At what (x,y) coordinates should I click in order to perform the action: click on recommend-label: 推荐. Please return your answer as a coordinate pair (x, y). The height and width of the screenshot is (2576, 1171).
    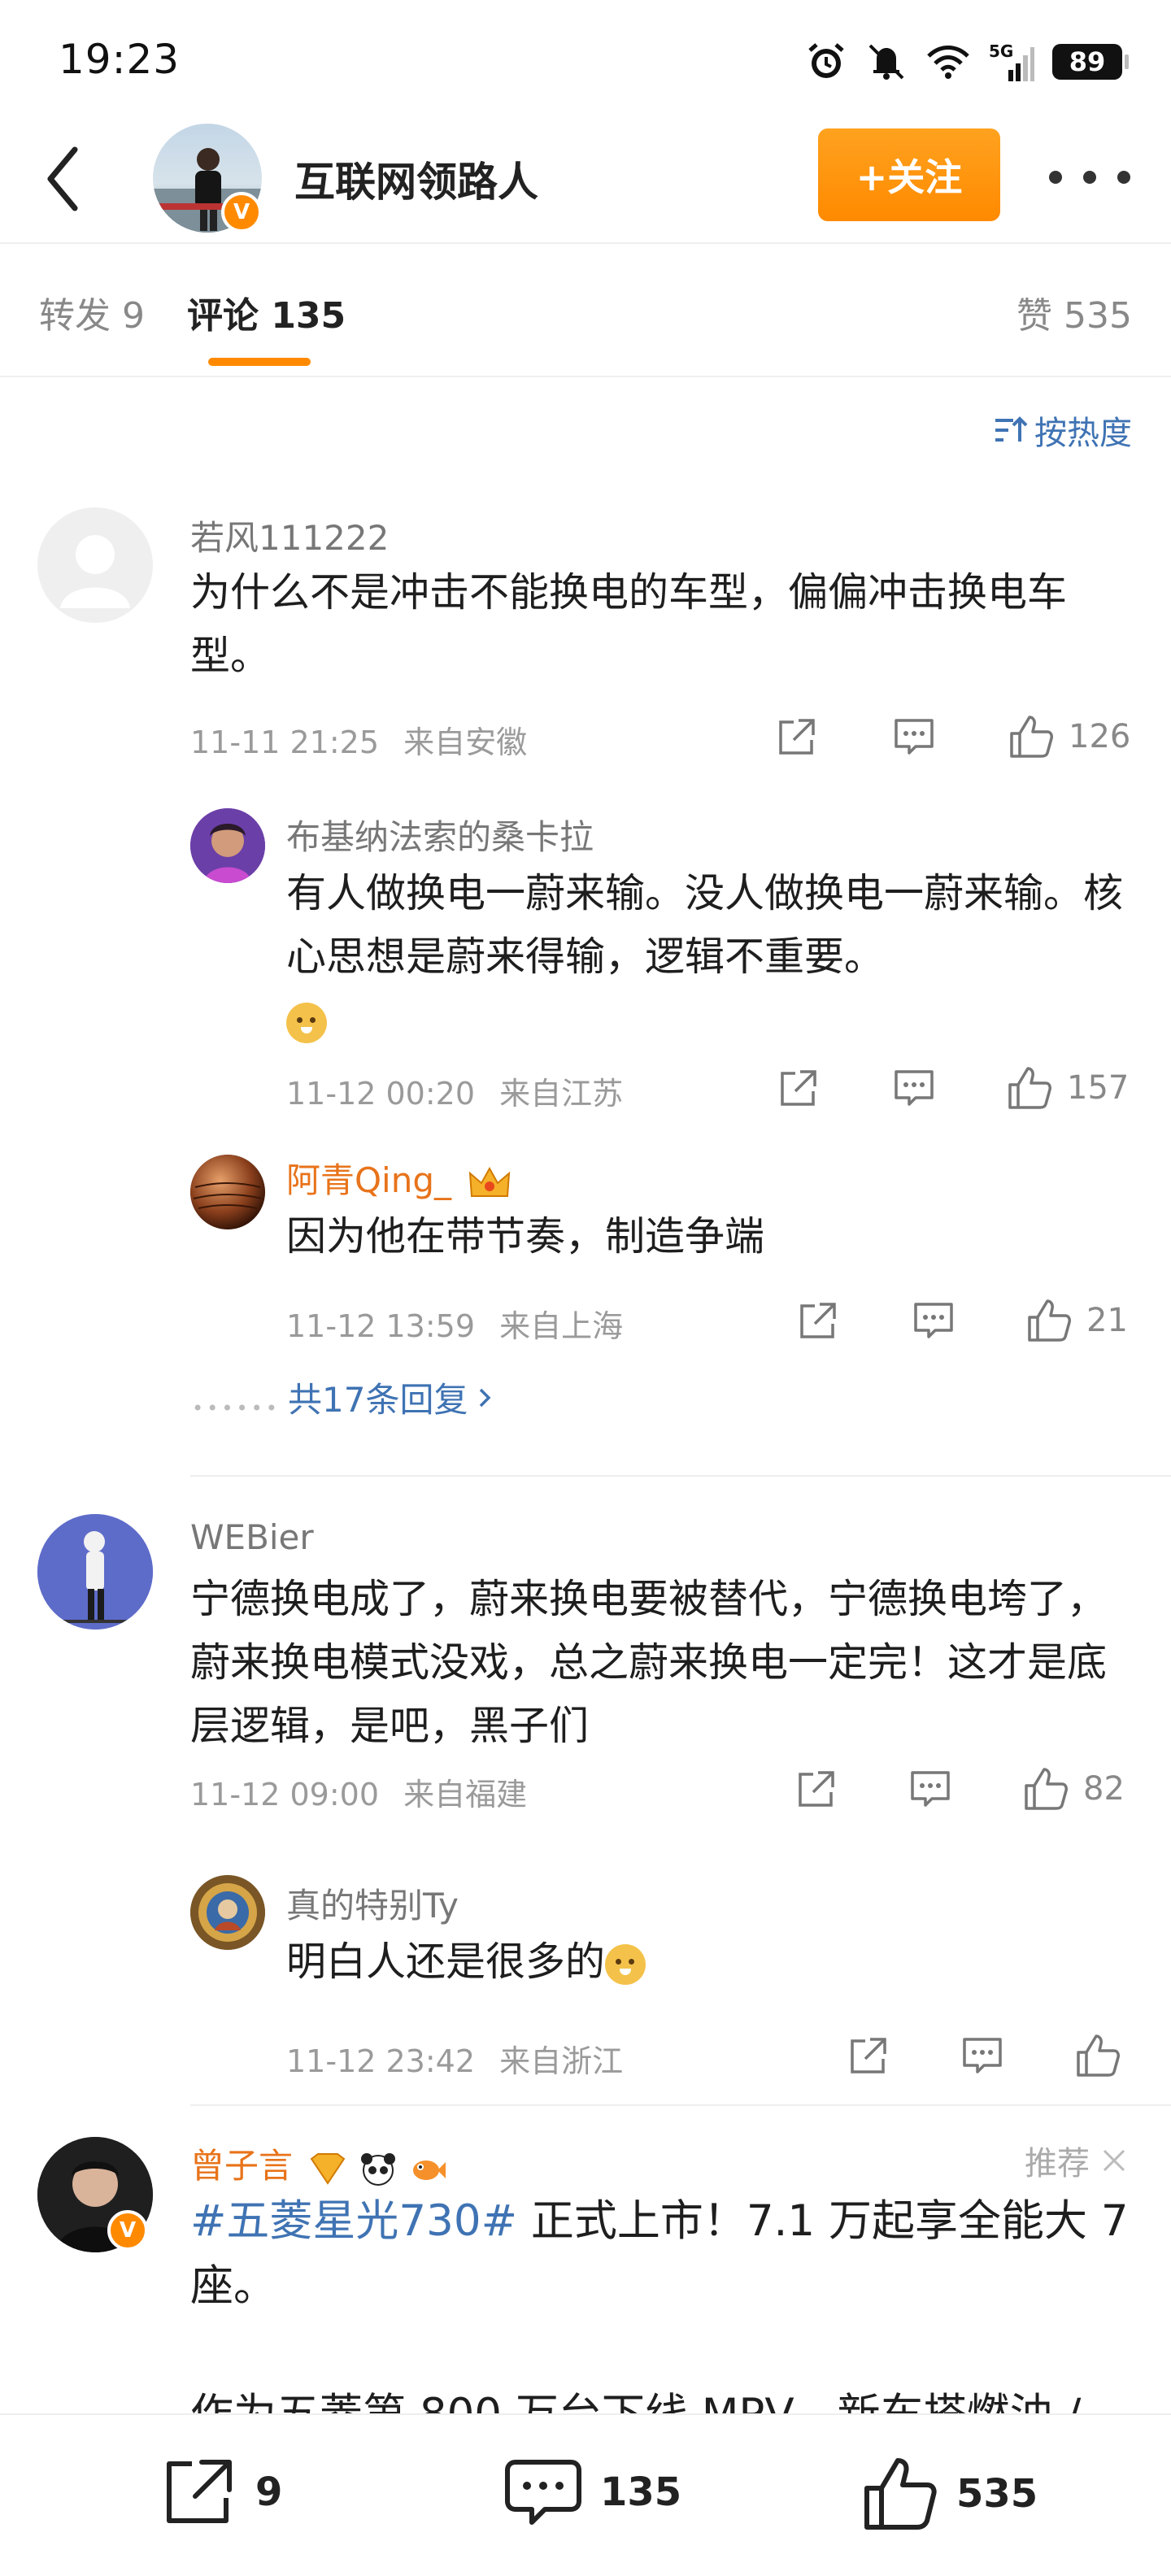
    Looking at the image, I should click on (1076, 2161).